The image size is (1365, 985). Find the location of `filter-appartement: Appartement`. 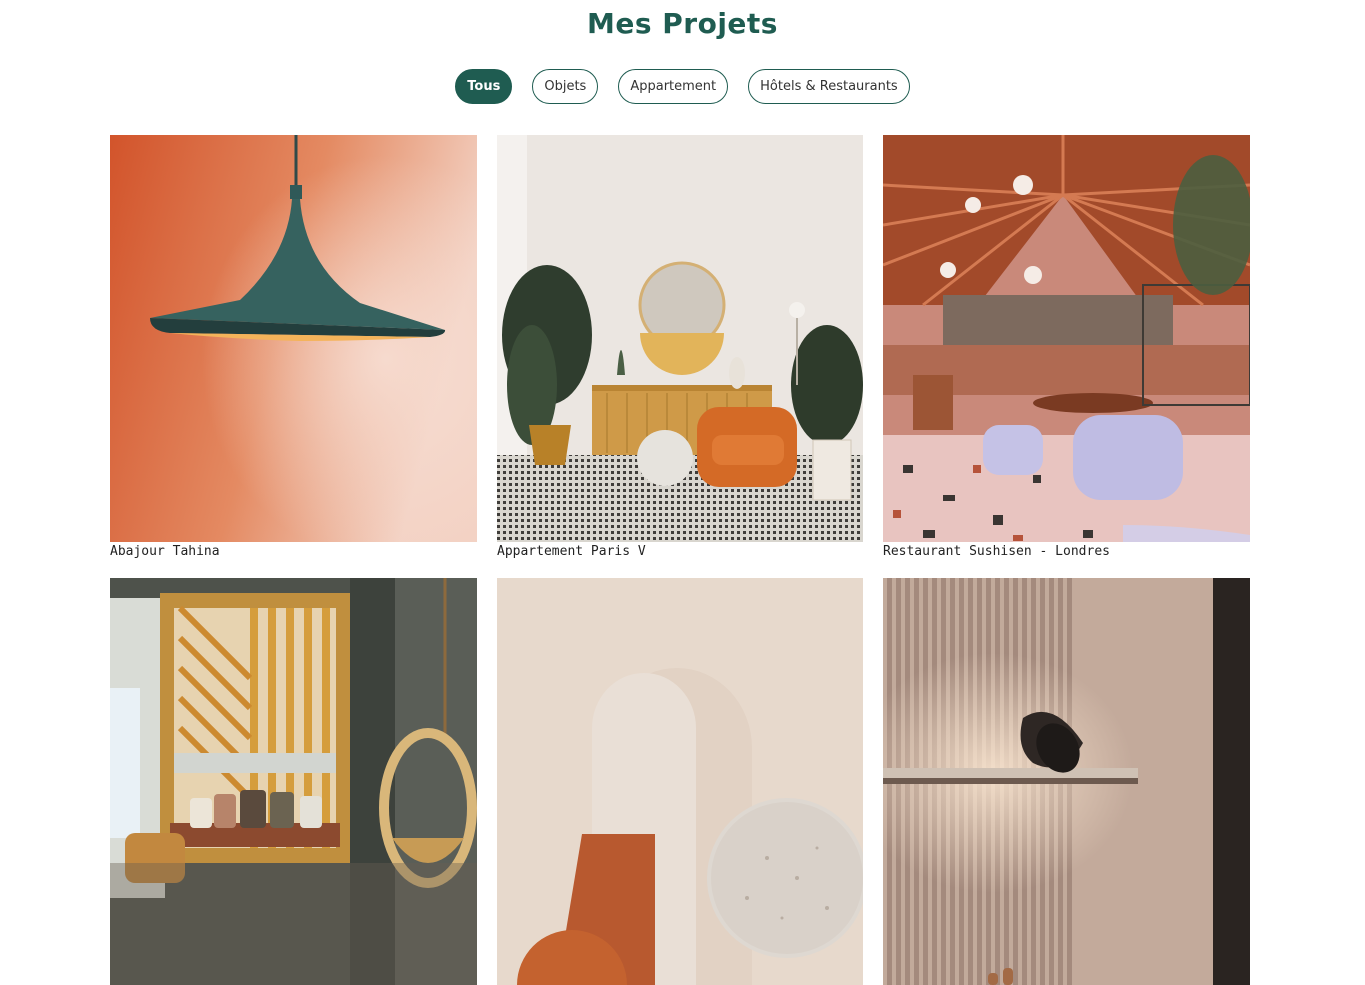

filter-appartement: Appartement is located at coordinates (673, 86).